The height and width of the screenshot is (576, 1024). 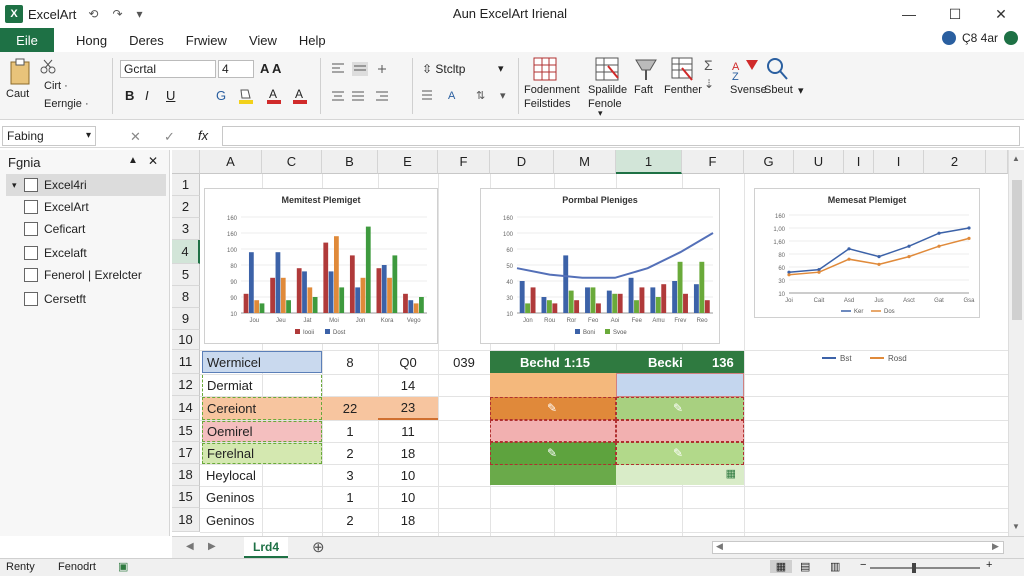 I want to click on group-3-label: Faft, so click(x=643, y=90).